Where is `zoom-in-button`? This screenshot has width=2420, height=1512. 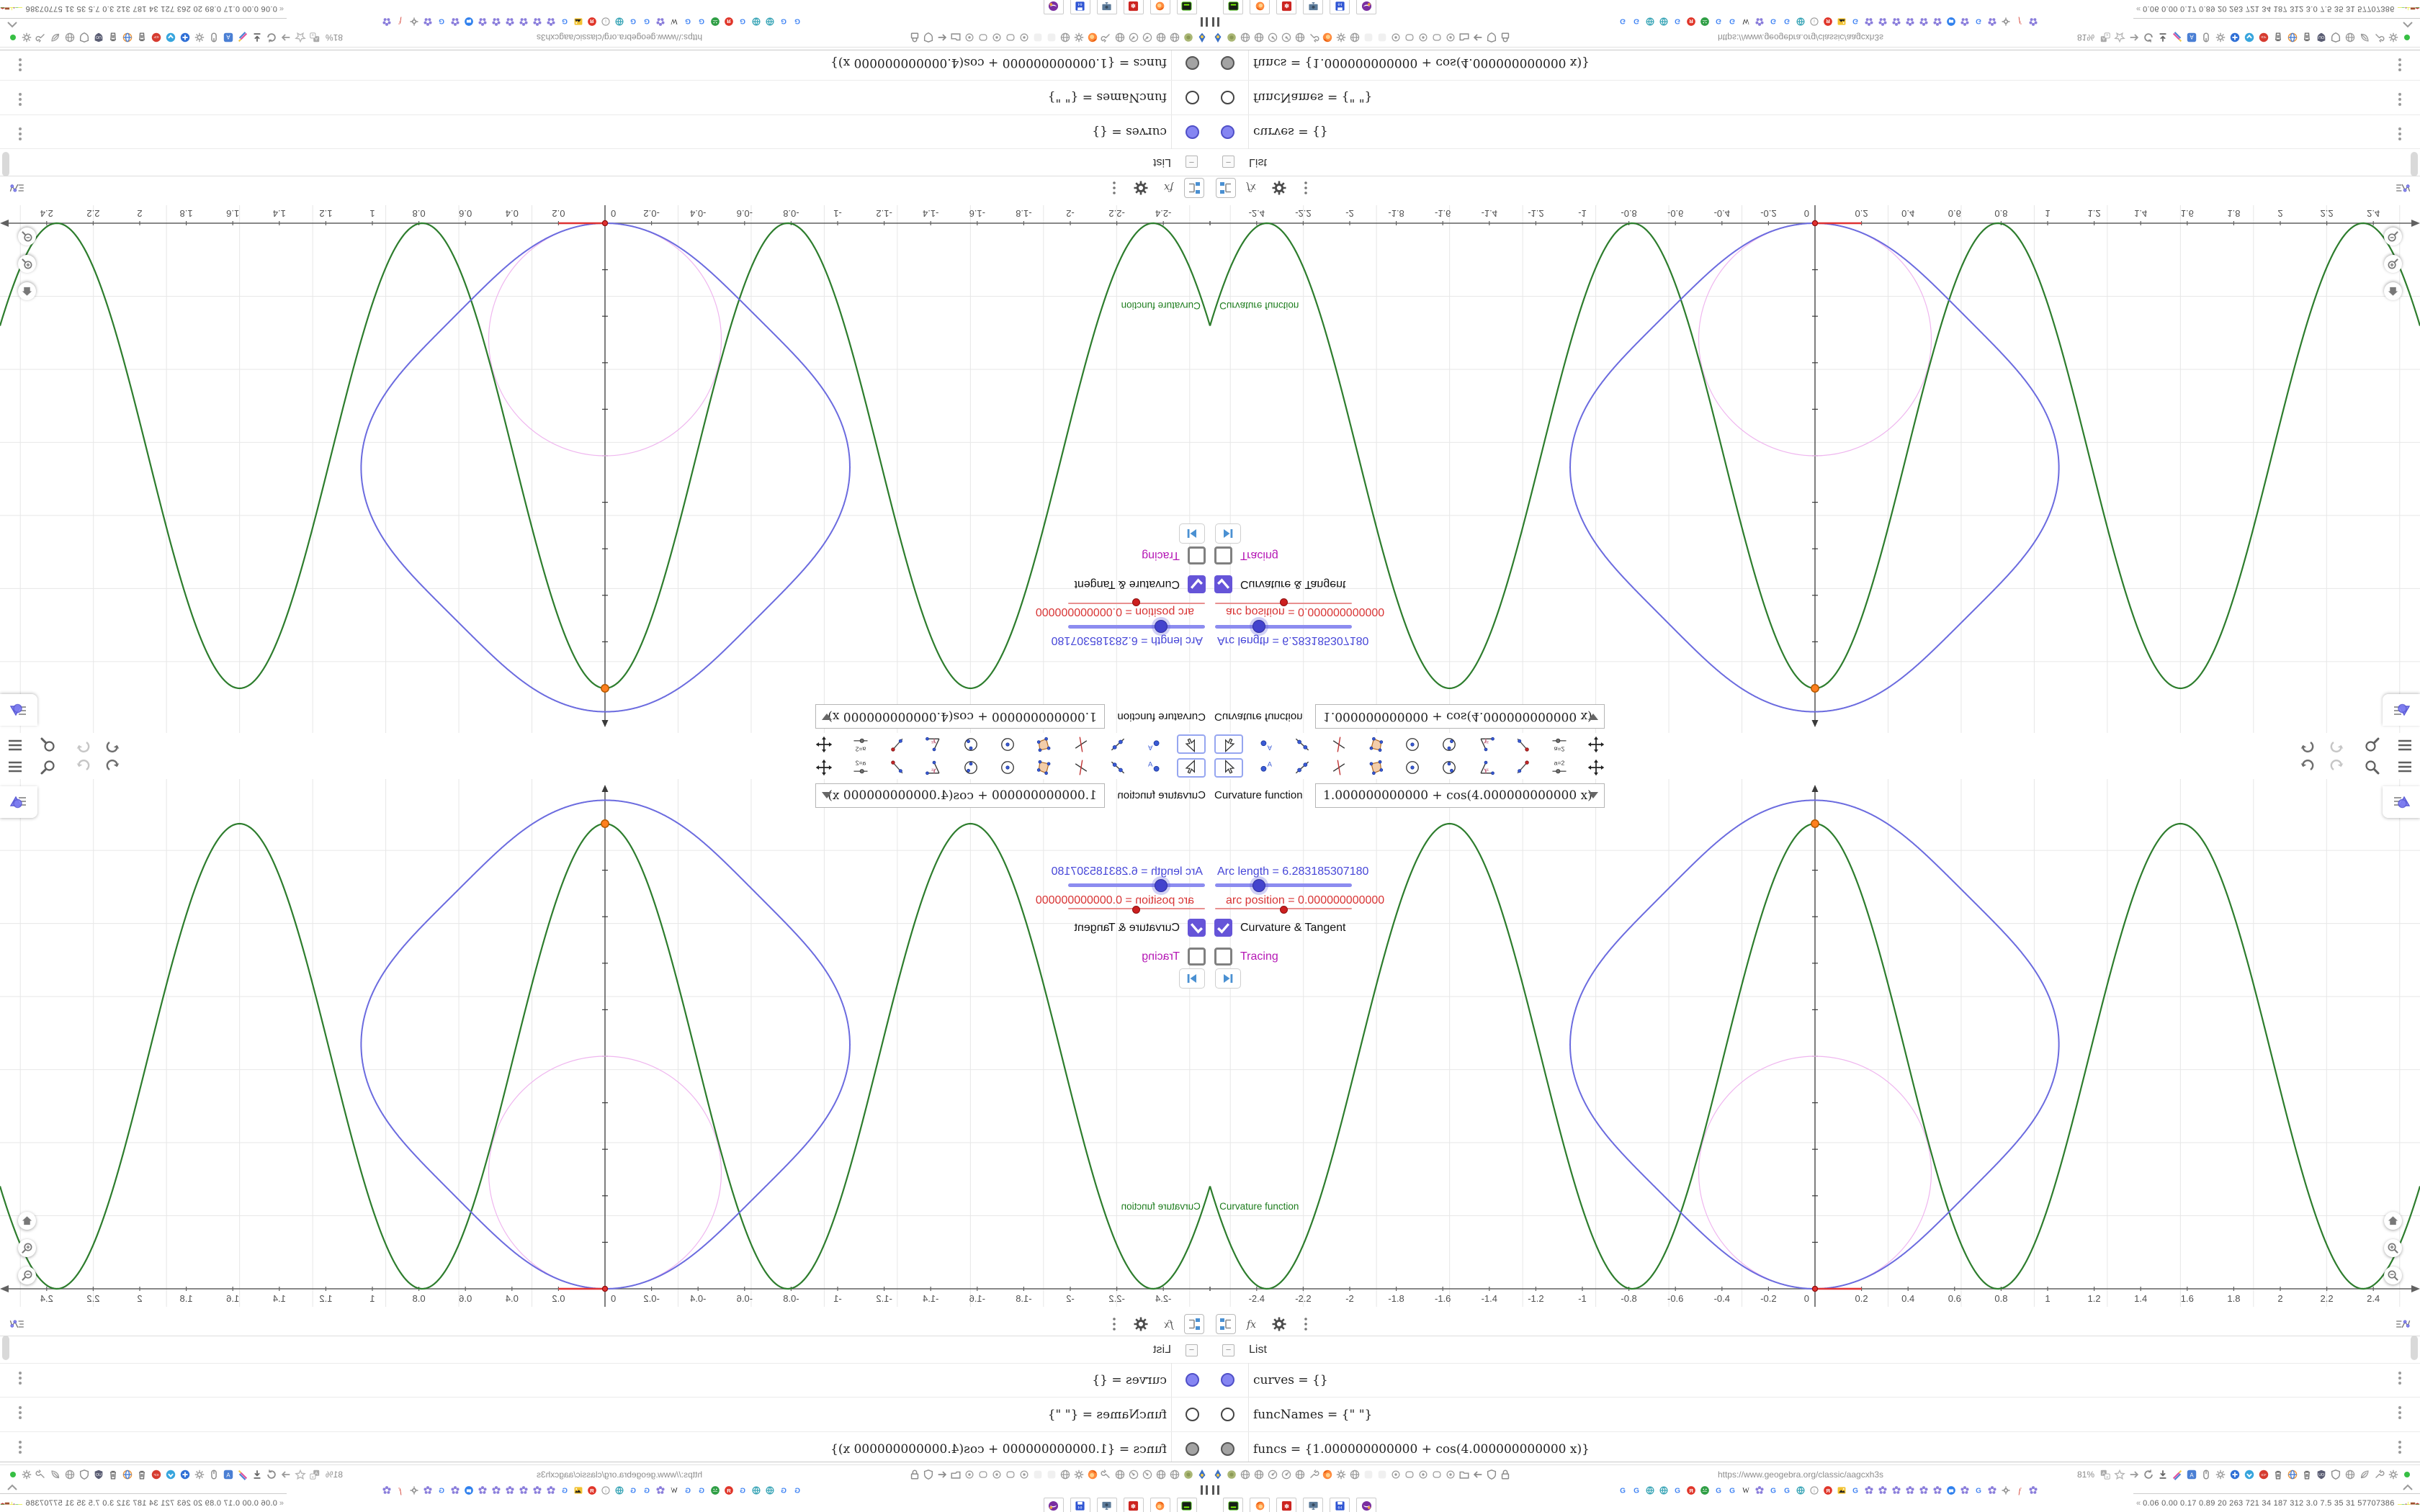
zoom-in-button is located at coordinates (2393, 1248).